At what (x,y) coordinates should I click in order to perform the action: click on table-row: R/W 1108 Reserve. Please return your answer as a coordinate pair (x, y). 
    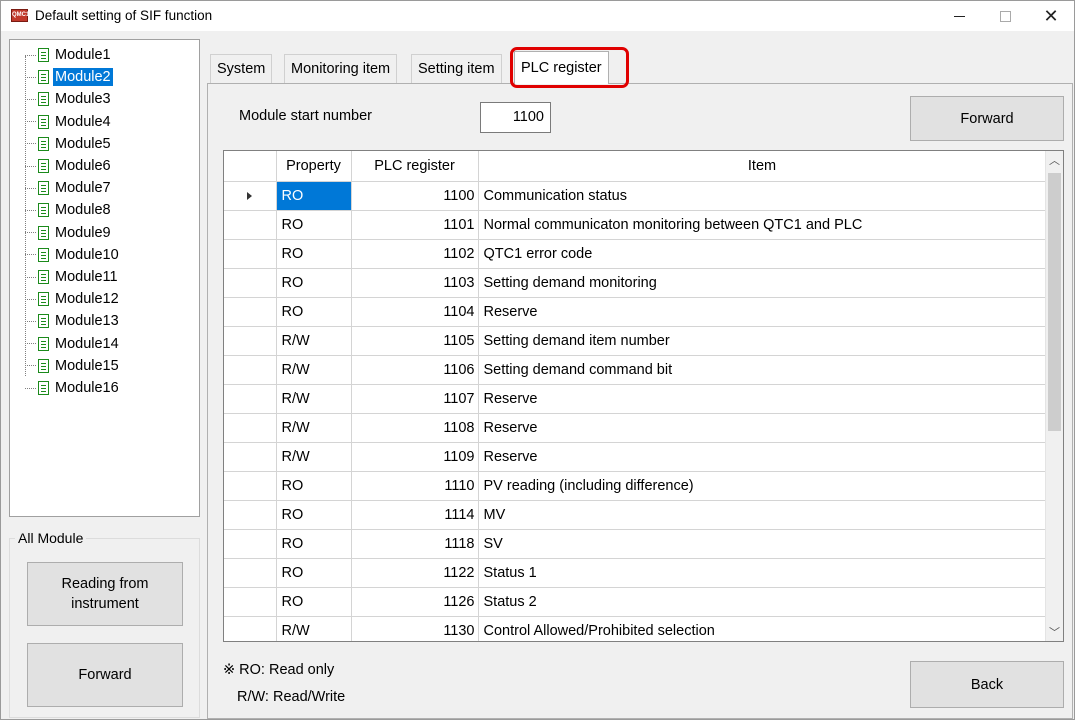
    Looking at the image, I should click on (635, 428).